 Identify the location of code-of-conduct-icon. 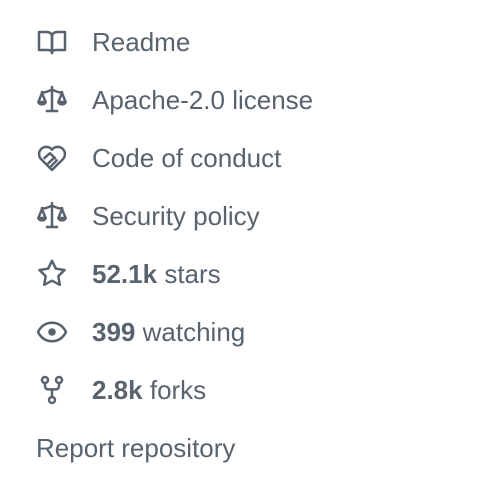
(52, 158).